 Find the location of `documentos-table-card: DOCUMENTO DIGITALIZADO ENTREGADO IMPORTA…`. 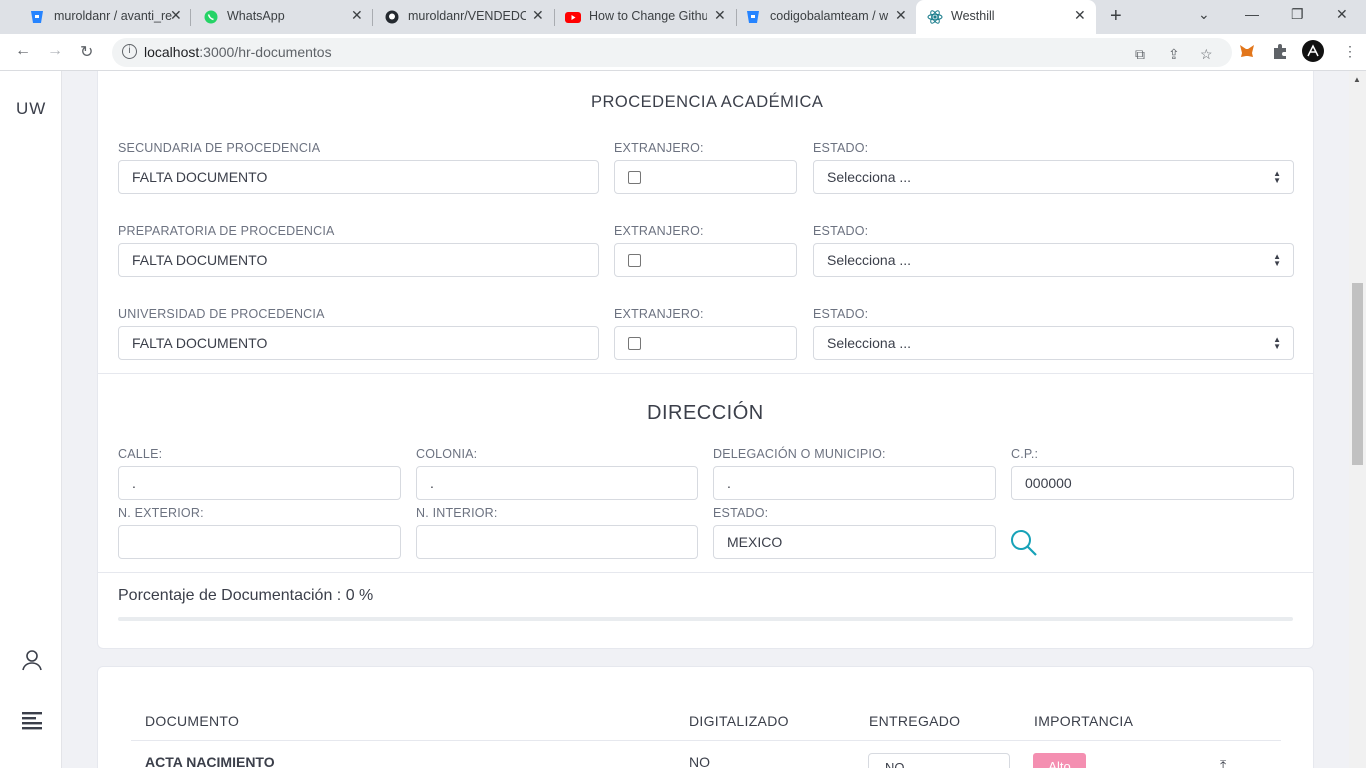

documentos-table-card: DOCUMENTO DIGITALIZADO ENTREGADO IMPORTA… is located at coordinates (705, 717).